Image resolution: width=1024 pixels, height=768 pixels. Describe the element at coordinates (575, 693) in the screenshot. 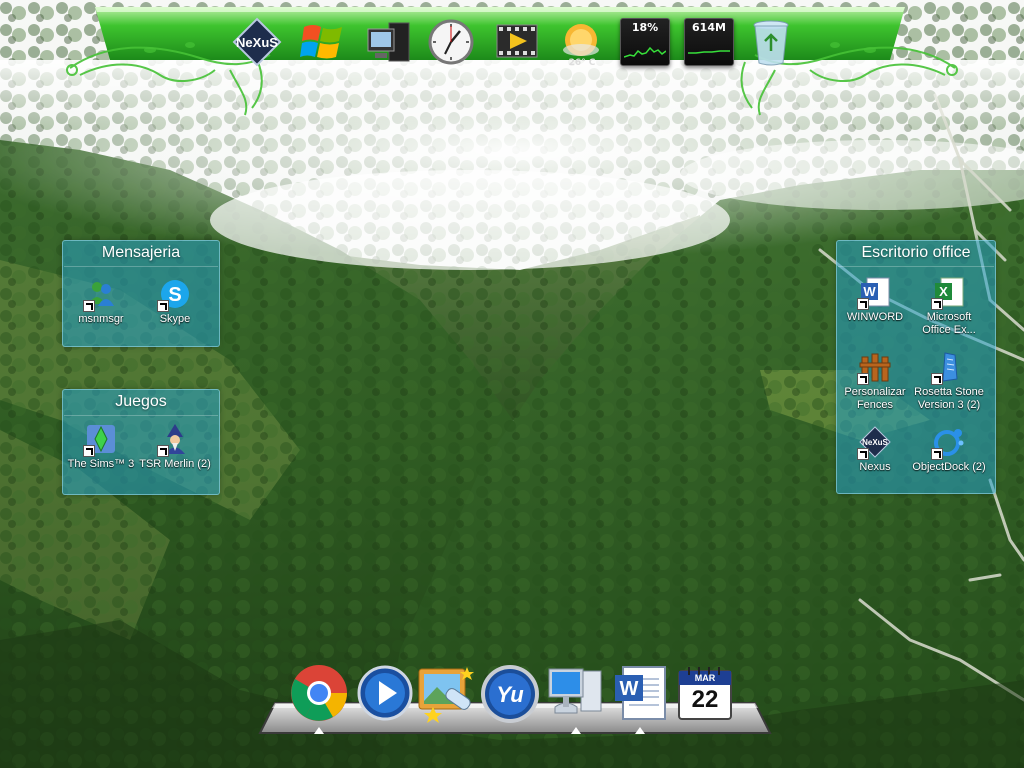

I see `my-computer-icon` at that location.